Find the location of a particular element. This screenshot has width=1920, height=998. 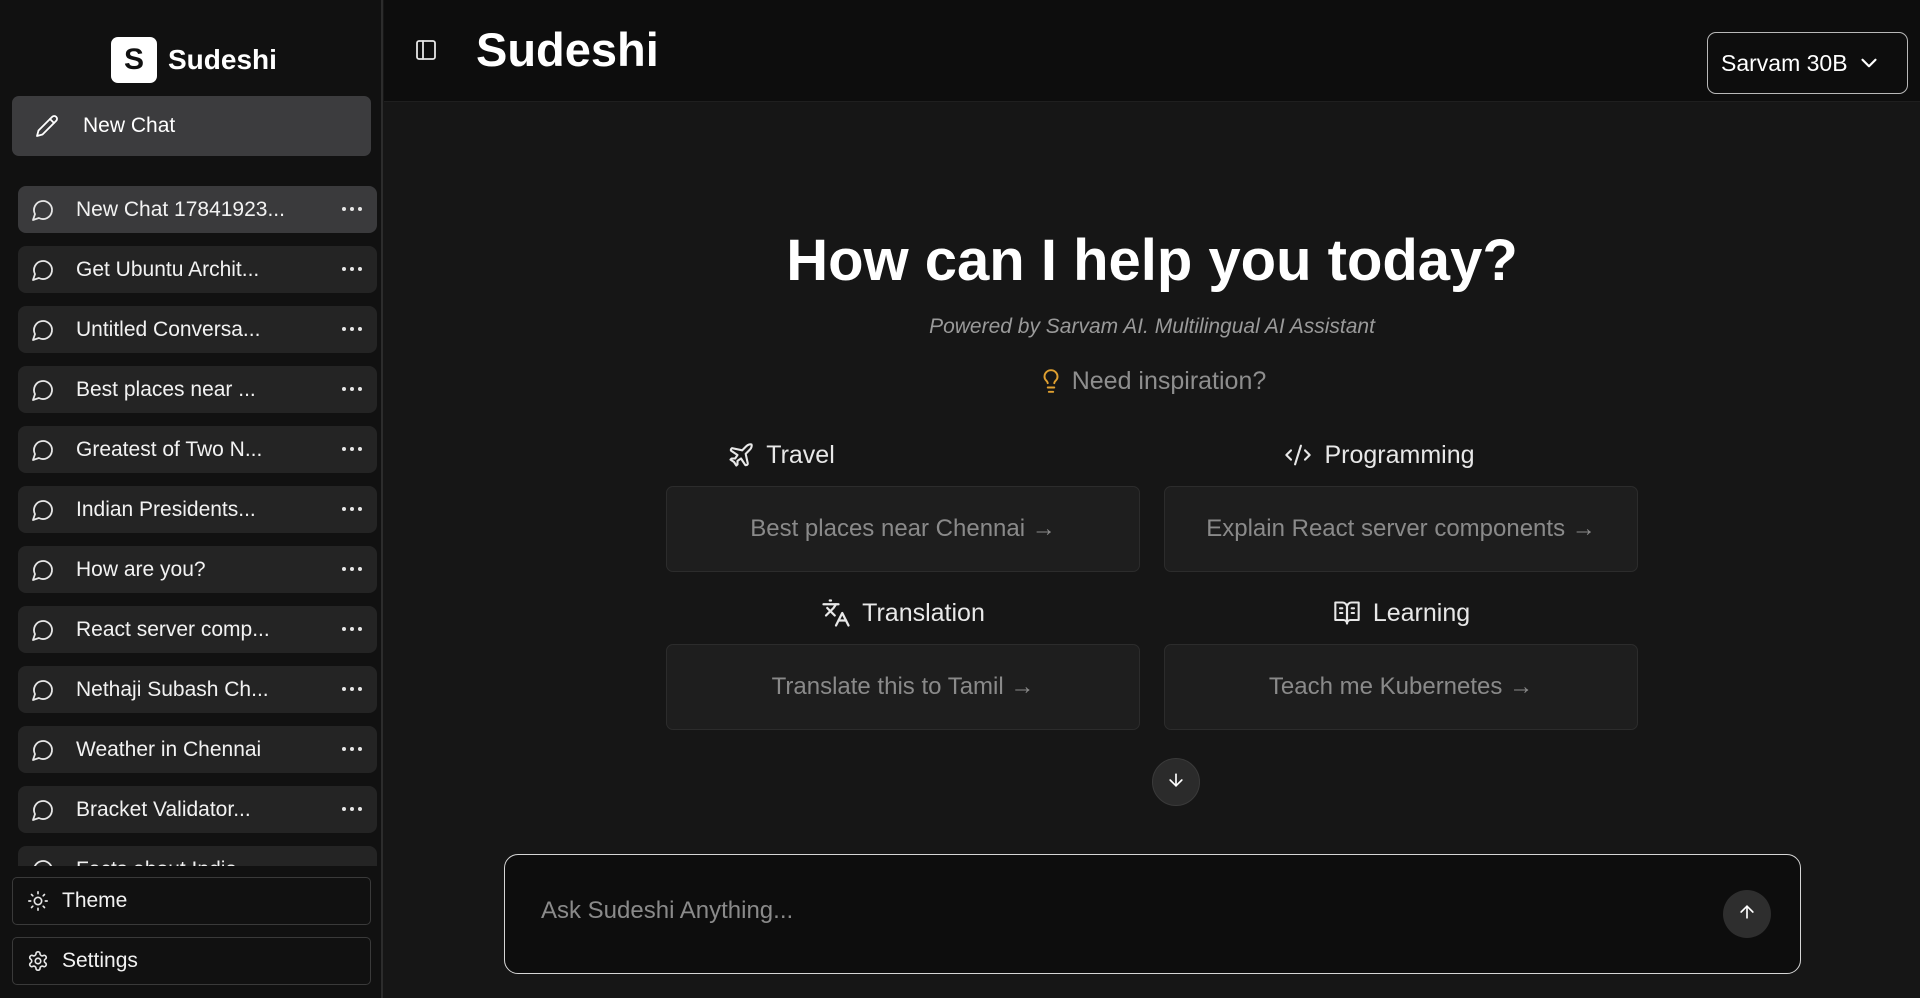

chat-title: Weather in Chennai is located at coordinates (169, 749).